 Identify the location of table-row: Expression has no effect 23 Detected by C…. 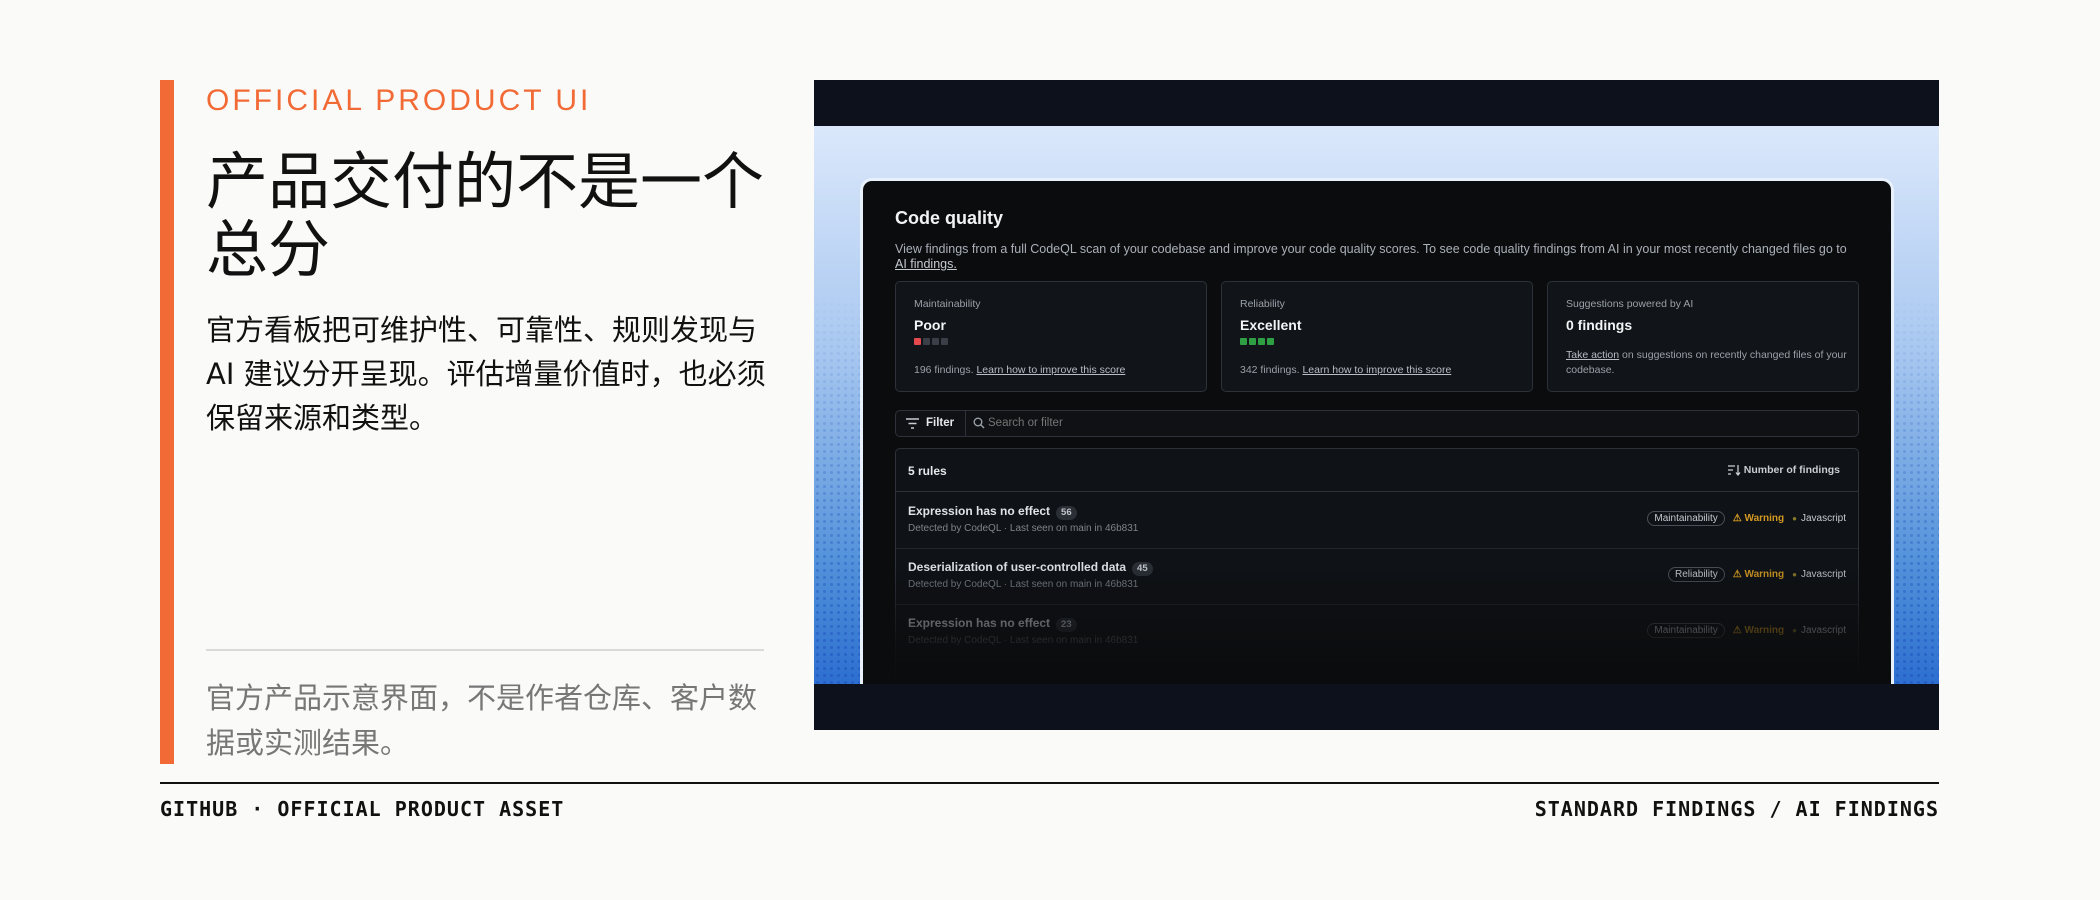
(1377, 633).